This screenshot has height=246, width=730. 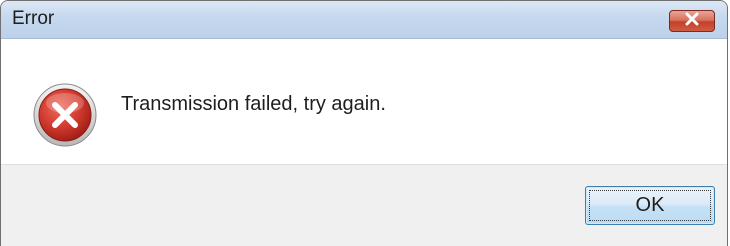 What do you see at coordinates (65, 115) in the screenshot?
I see `error-icon` at bounding box center [65, 115].